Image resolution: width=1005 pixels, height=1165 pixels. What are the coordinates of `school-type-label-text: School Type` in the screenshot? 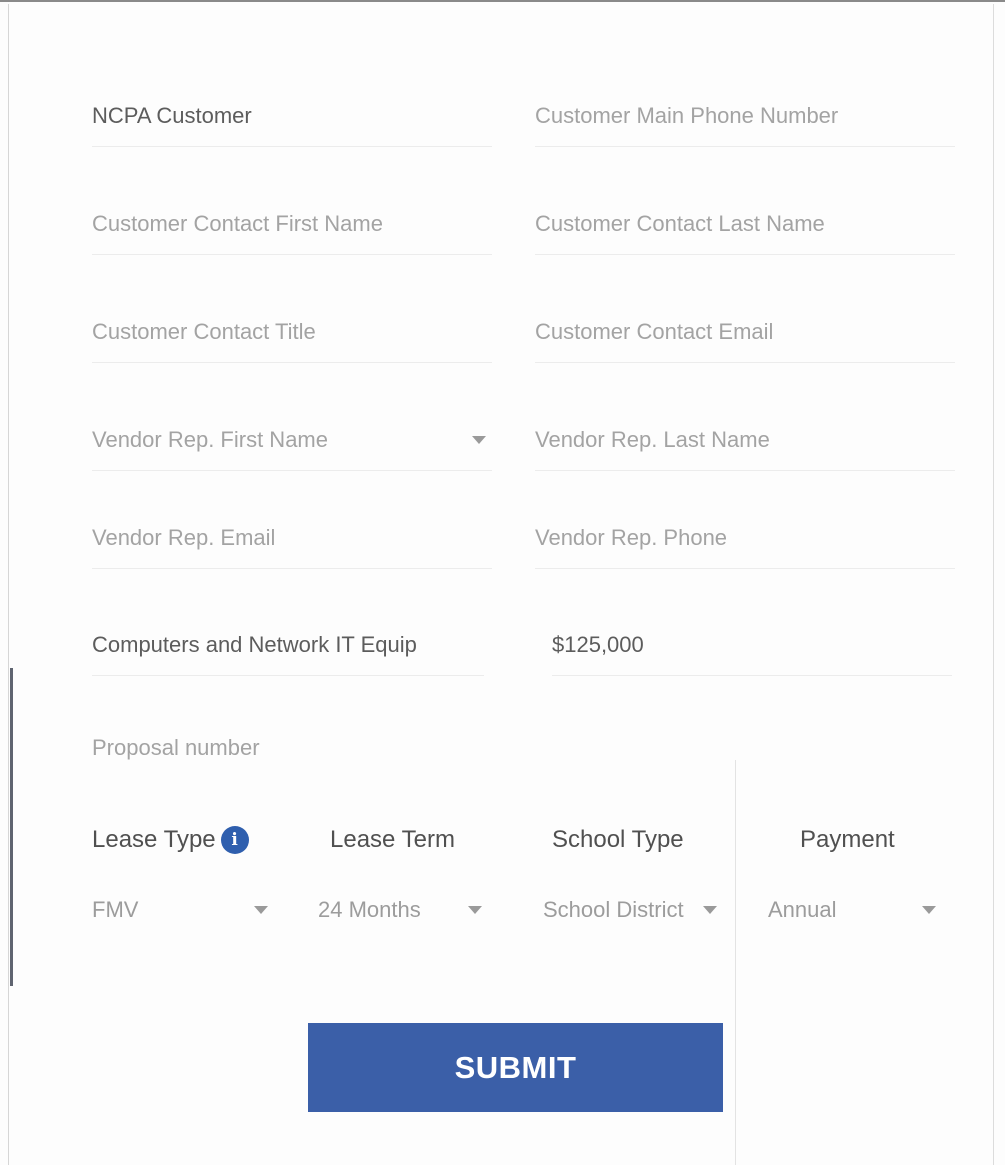 It's located at (618, 839).